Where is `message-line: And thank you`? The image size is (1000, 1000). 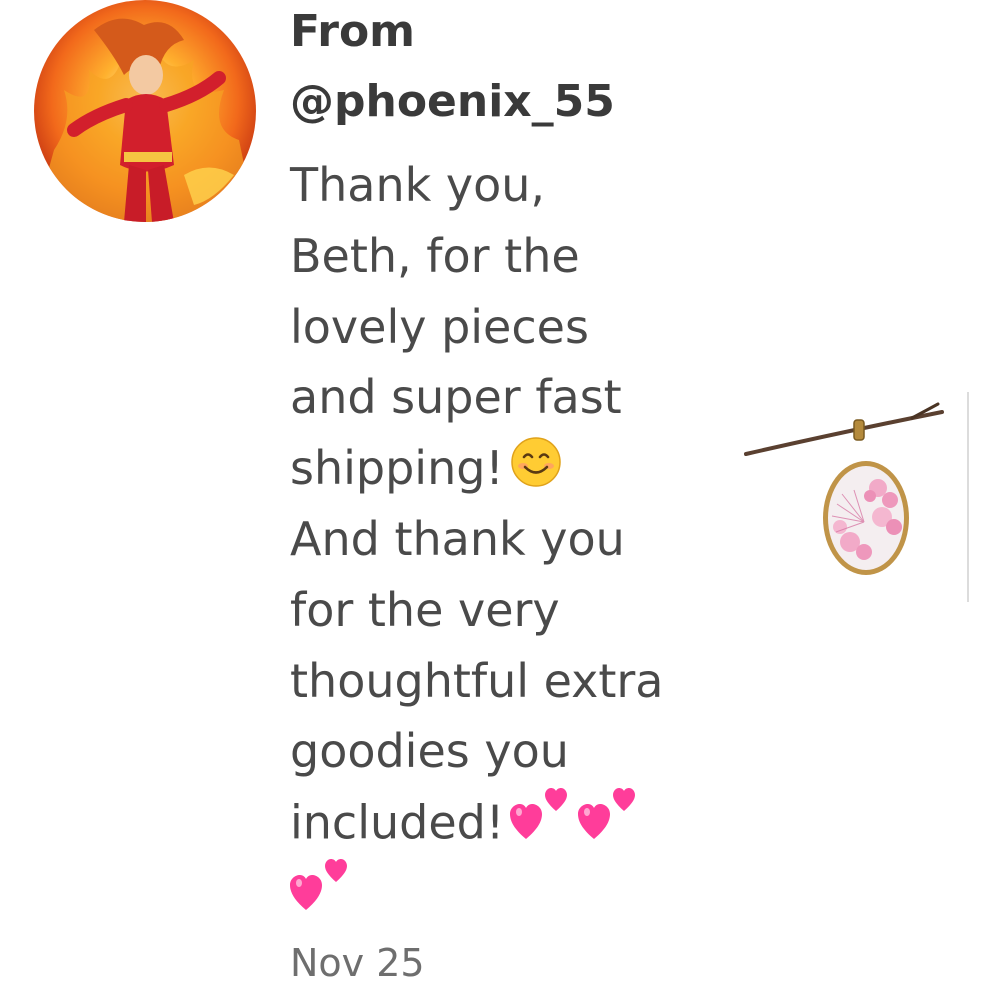
message-line: And thank you is located at coordinates (457, 538).